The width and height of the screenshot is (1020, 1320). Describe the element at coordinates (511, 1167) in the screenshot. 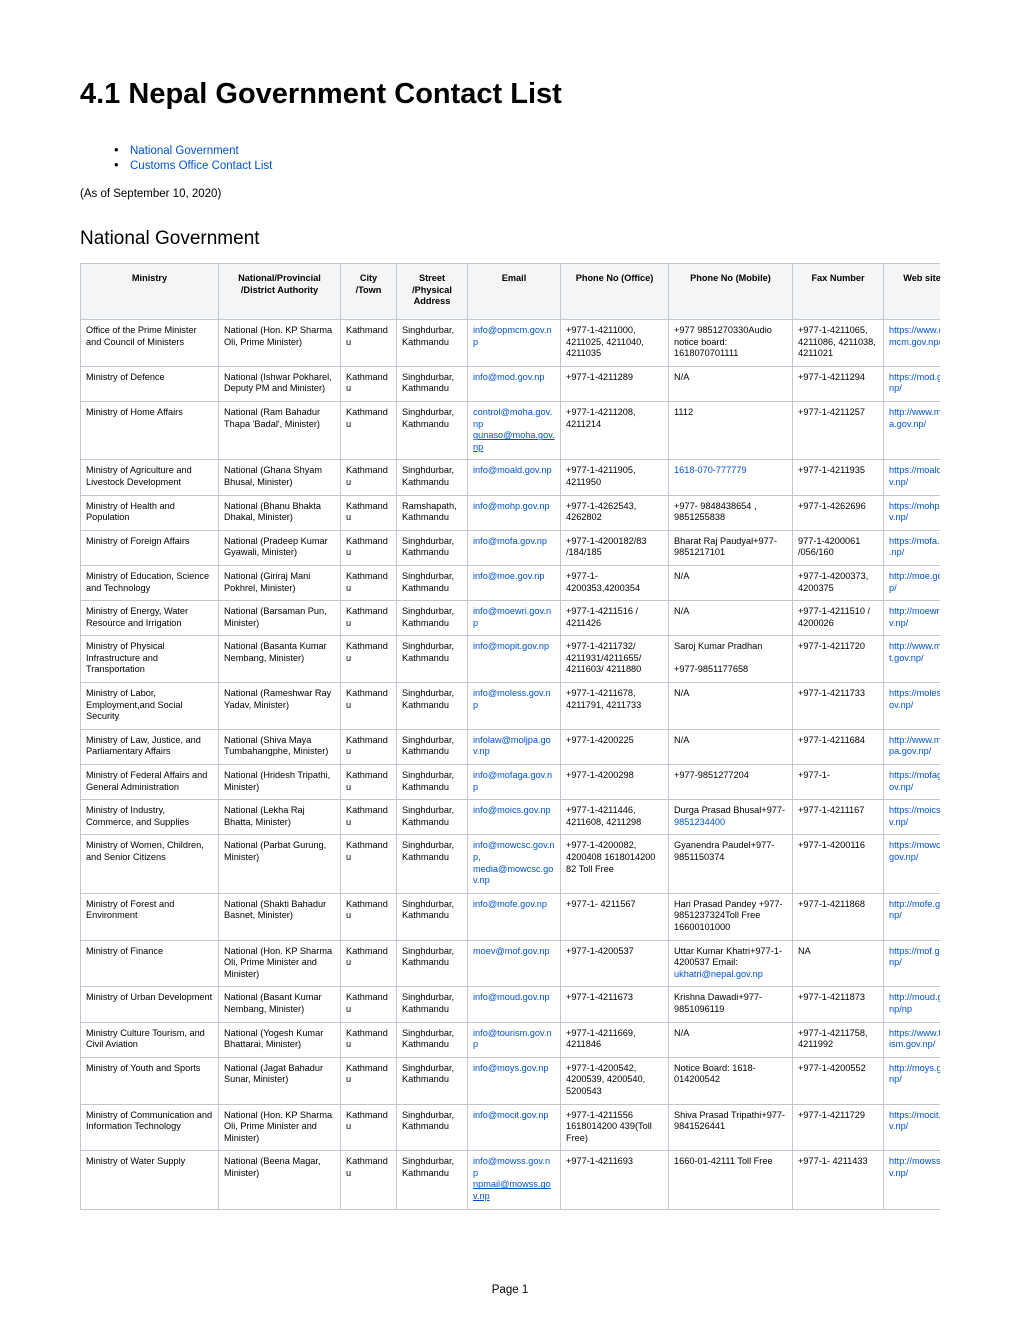

I see `email-link: info@mowss.gov.np` at that location.